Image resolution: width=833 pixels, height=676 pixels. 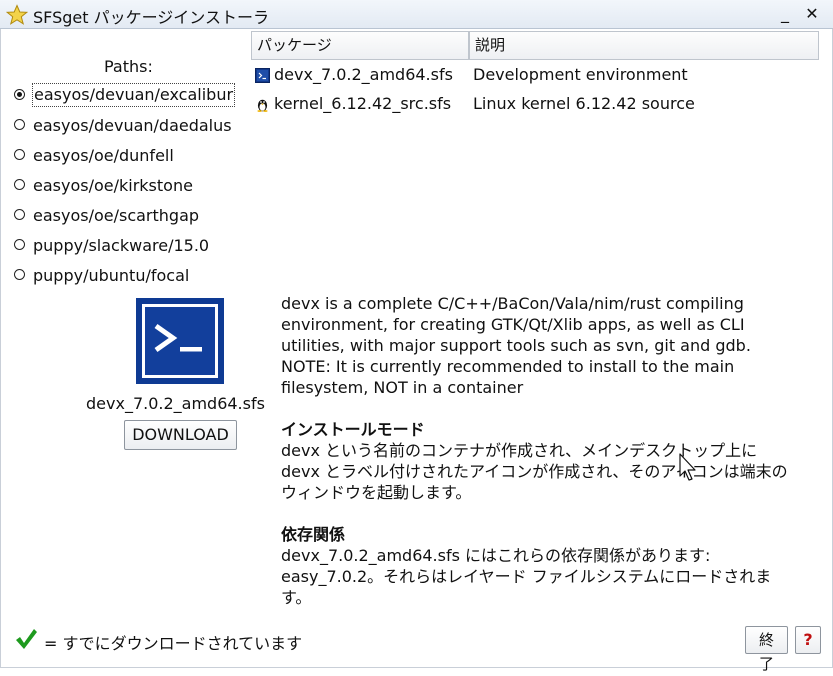 I want to click on paths-label: Paths:, so click(x=128, y=66).